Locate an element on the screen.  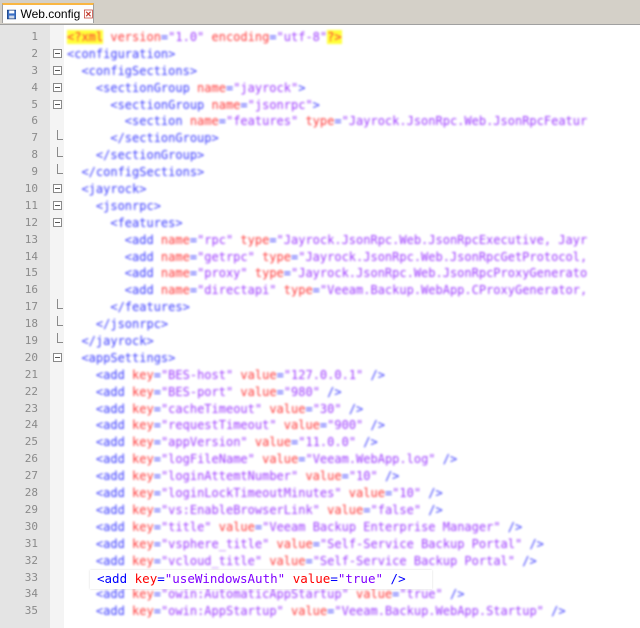
code-line: 22 <add key="BES-port" value="980" /> is located at coordinates (320, 392).